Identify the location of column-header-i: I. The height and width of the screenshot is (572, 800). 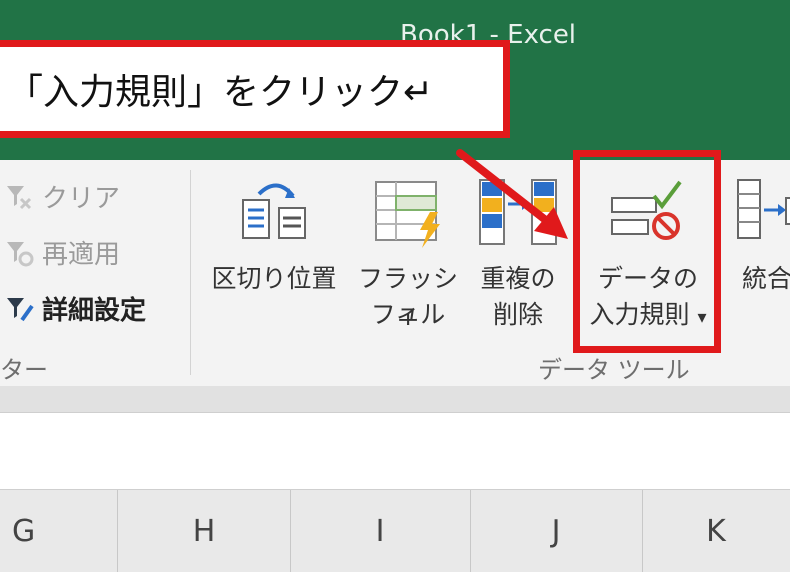
(380, 531).